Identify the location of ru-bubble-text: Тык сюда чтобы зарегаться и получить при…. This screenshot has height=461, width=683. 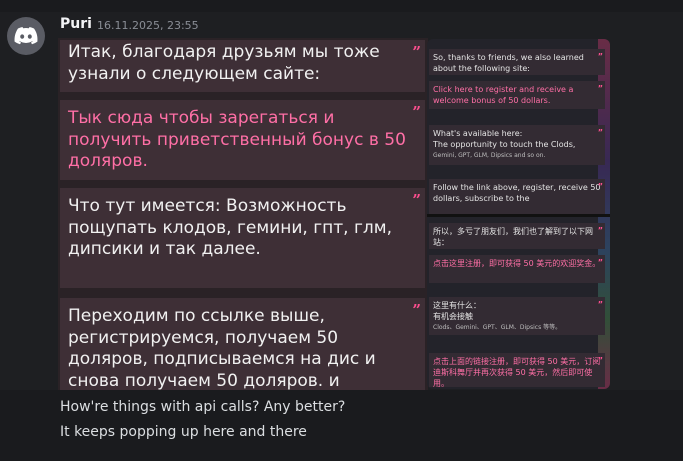
(237, 139).